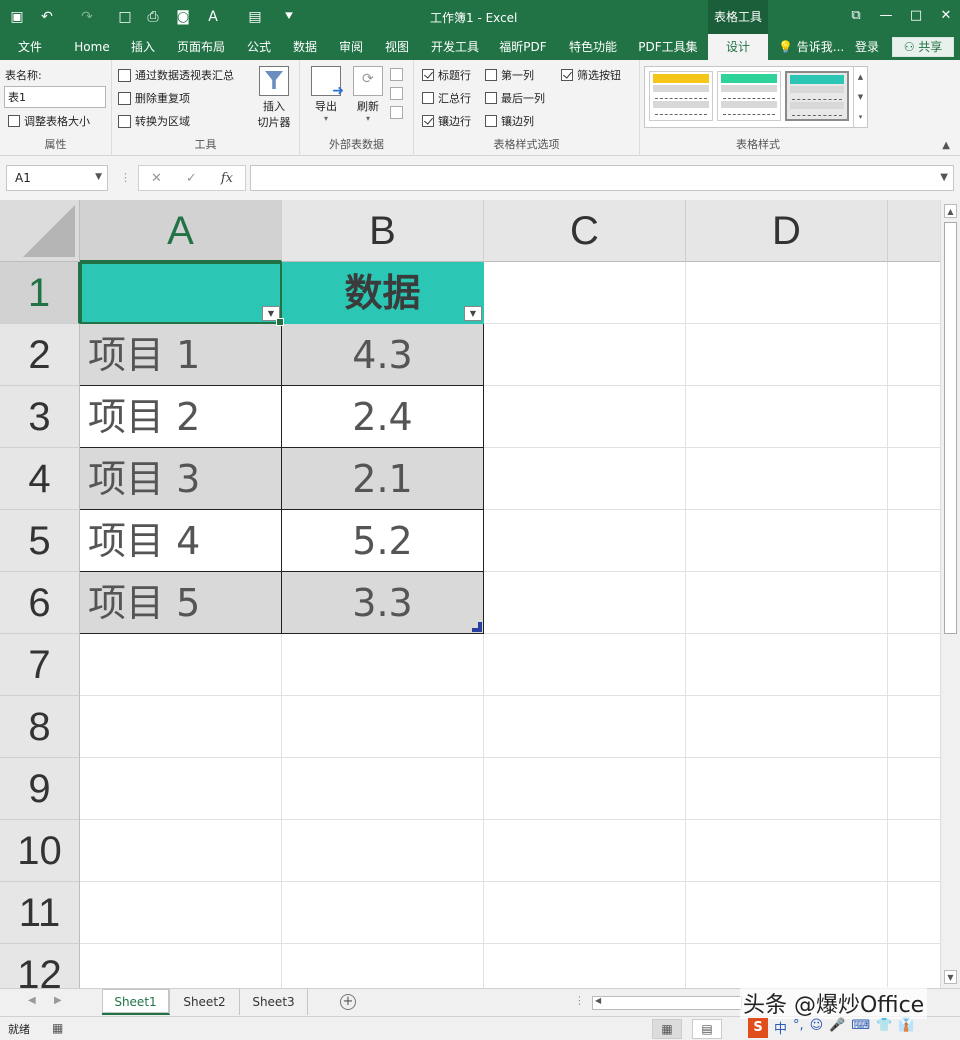  I want to click on pivot-summary-button: 通过数据透视表汇总, so click(176, 75).